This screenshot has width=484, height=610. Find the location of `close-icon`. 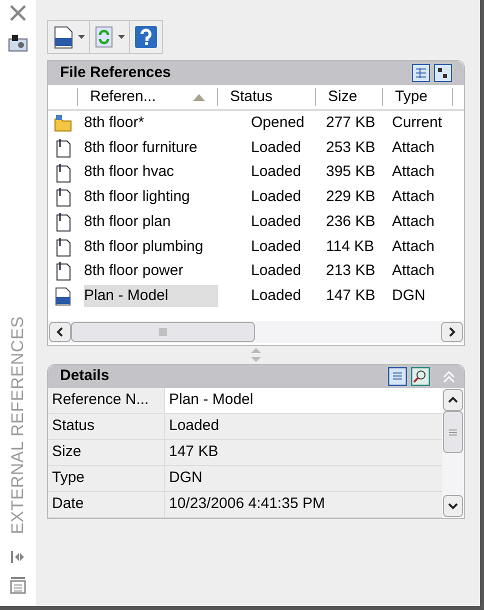

close-icon is located at coordinates (18, 13).